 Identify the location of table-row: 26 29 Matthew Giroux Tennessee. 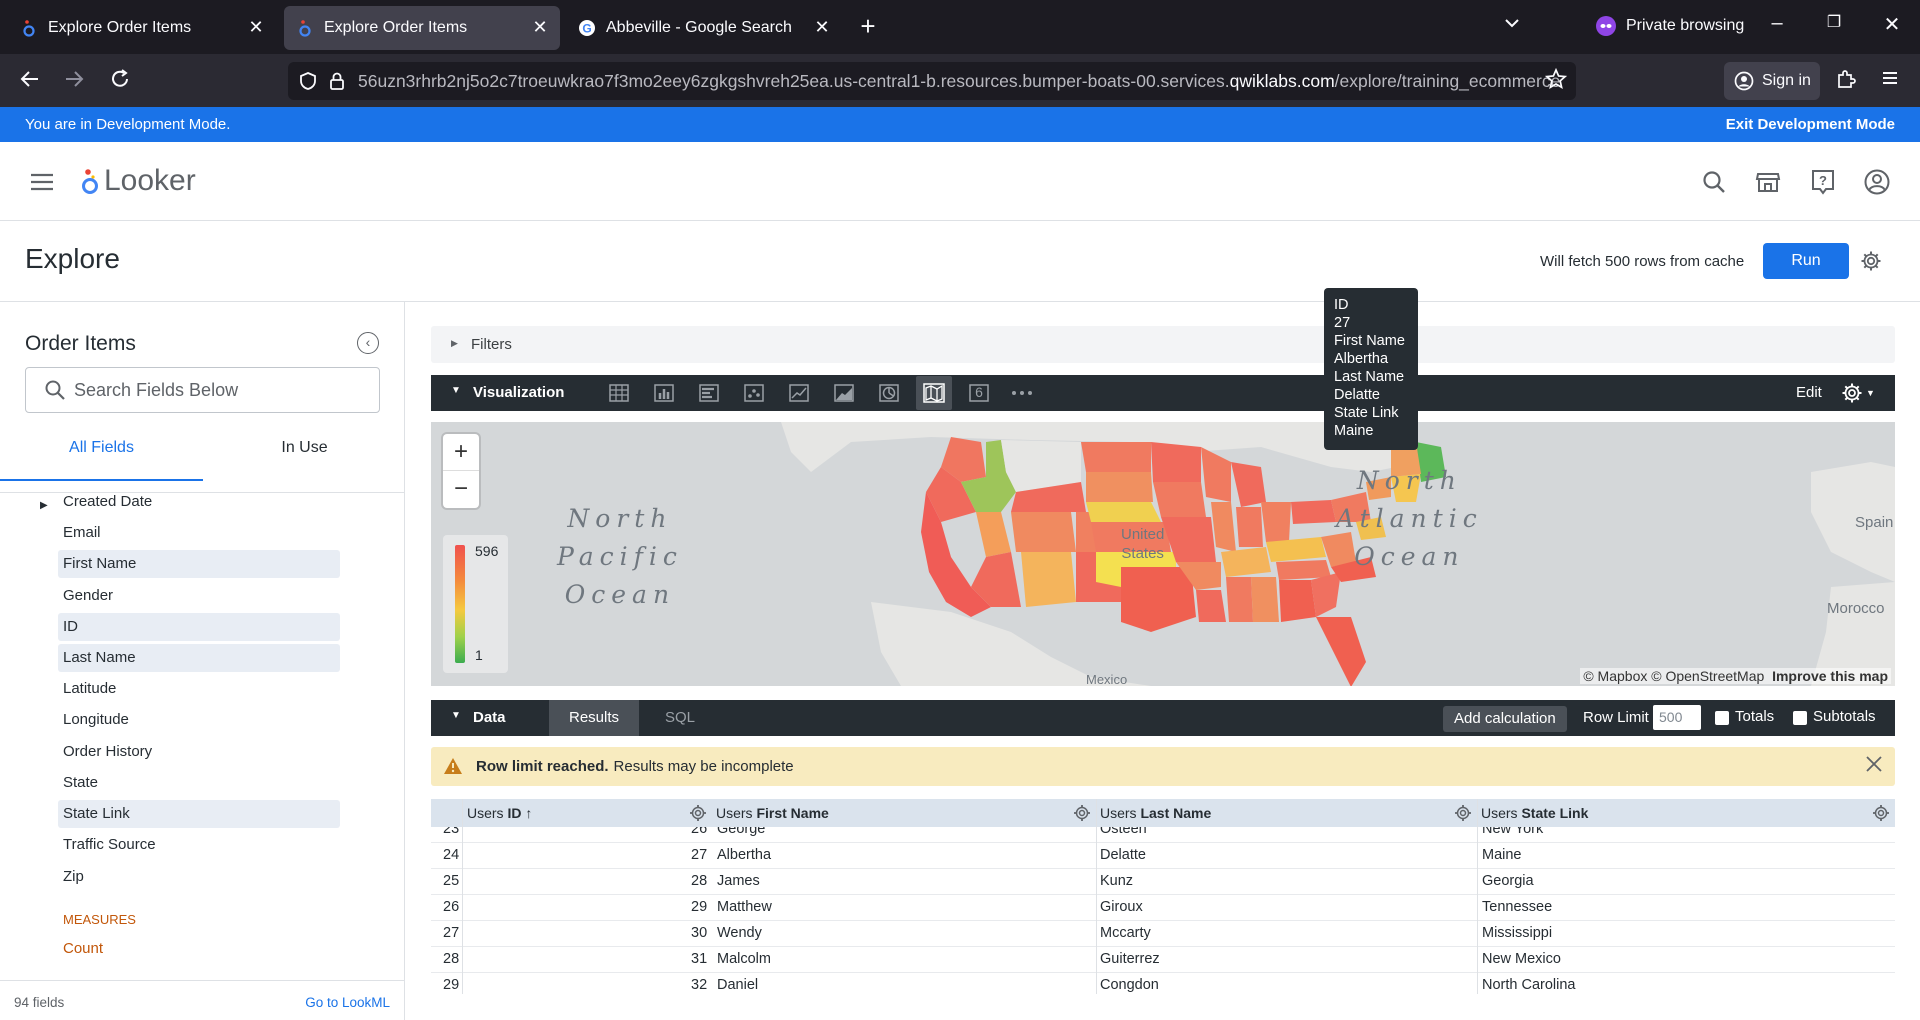
(1163, 908).